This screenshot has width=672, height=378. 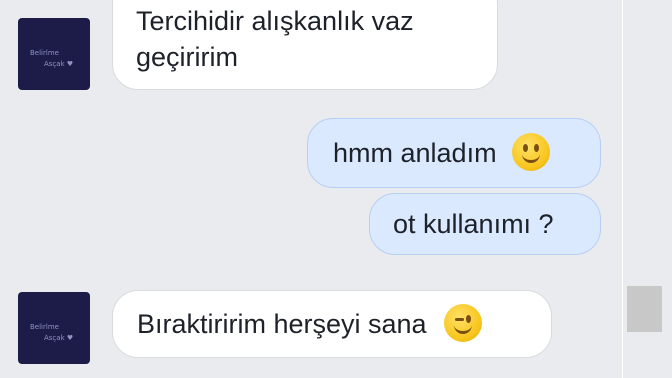 What do you see at coordinates (647, 189) in the screenshot?
I see `scrollbar-track` at bounding box center [647, 189].